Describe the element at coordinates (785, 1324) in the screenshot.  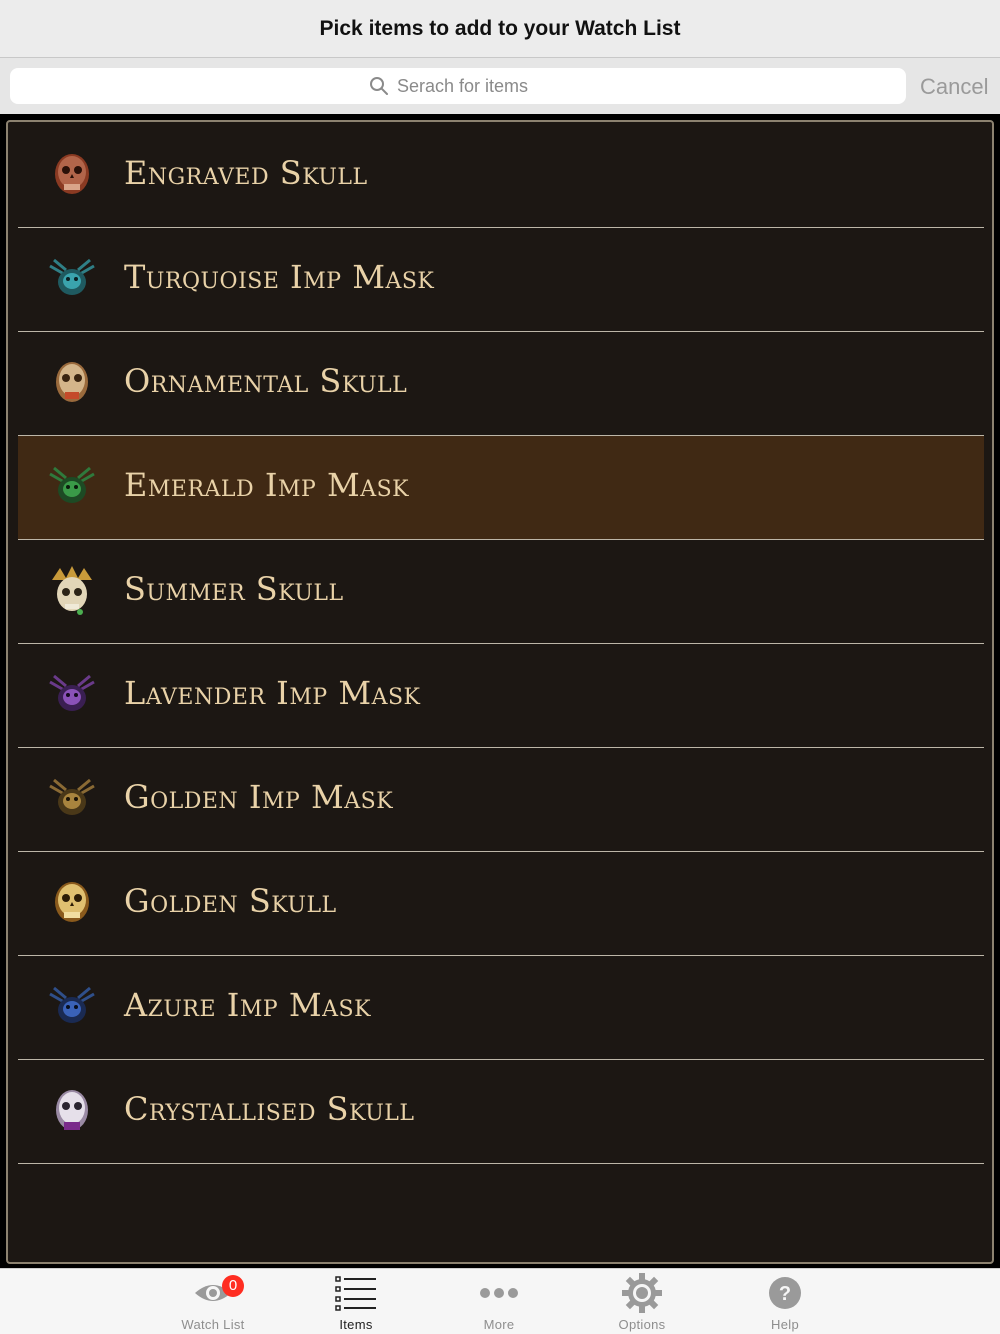
I see `tab-label: Help` at that location.